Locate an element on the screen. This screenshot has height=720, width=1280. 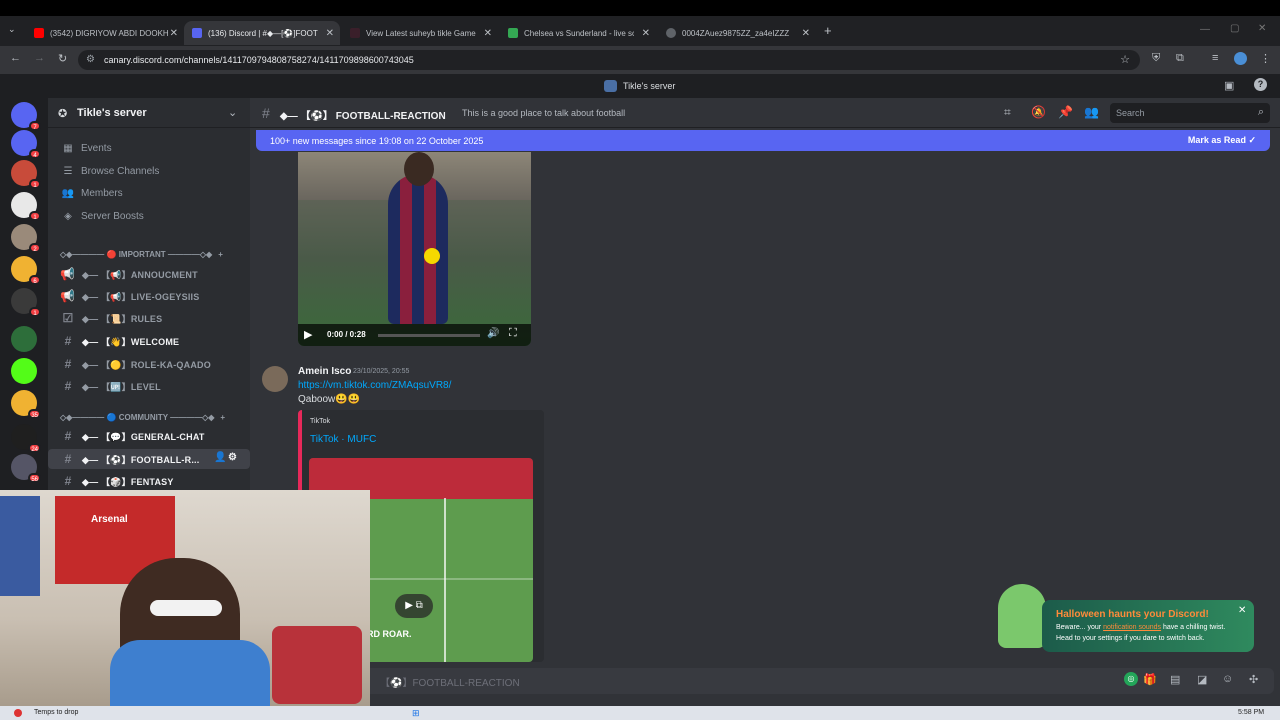
guild-kick-server is located at coordinates (24, 371).